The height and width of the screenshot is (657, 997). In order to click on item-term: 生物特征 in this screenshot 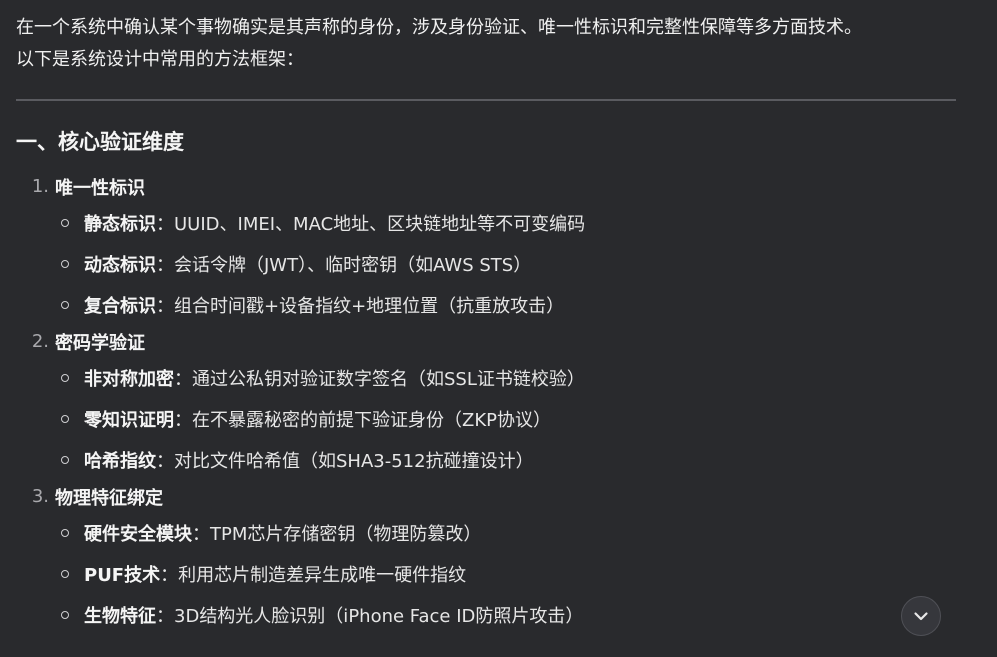, I will do `click(120, 616)`.